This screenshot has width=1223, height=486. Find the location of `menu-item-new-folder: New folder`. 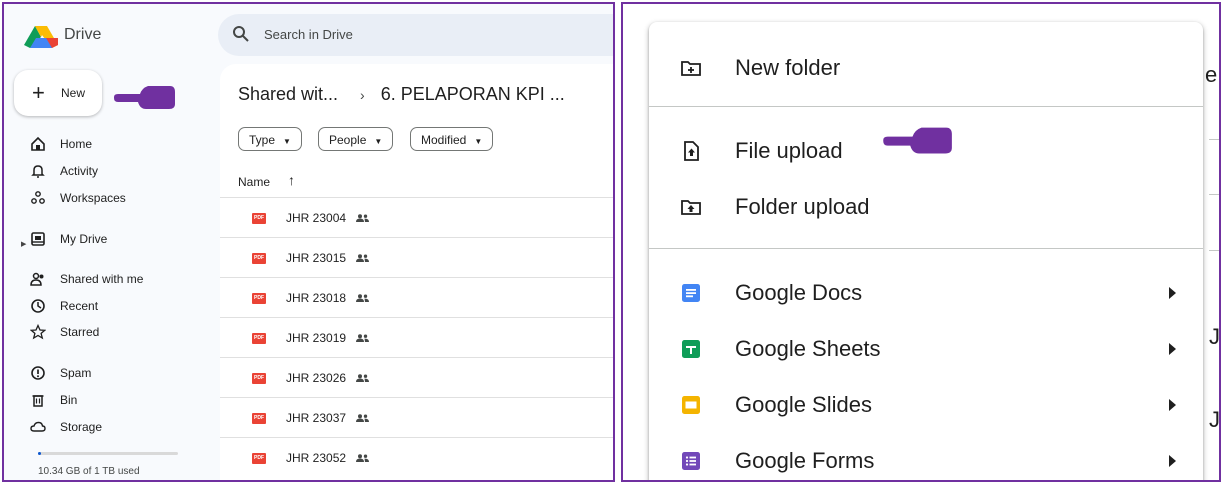

menu-item-new-folder: New folder is located at coordinates (926, 67).